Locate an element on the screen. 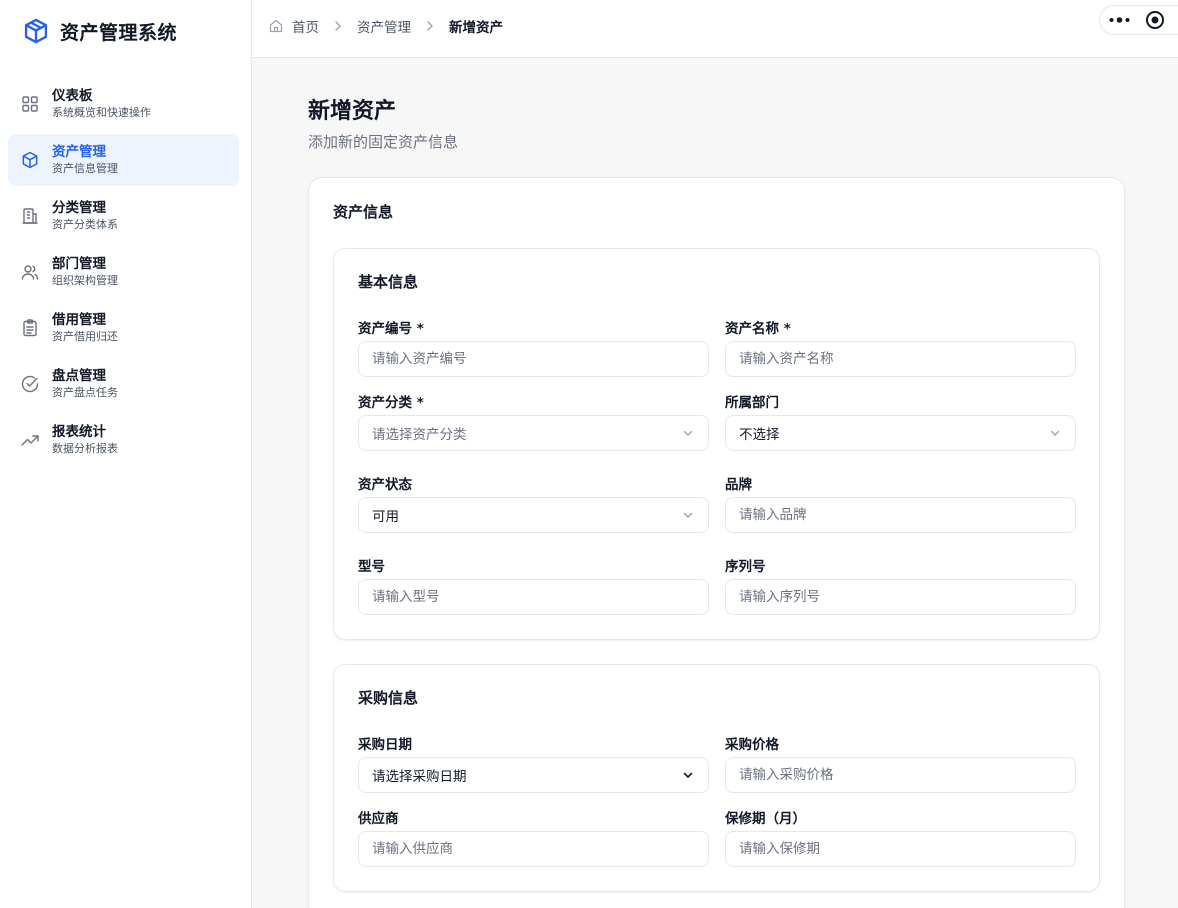 The height and width of the screenshot is (908, 1178). supplier-input is located at coordinates (533, 849).